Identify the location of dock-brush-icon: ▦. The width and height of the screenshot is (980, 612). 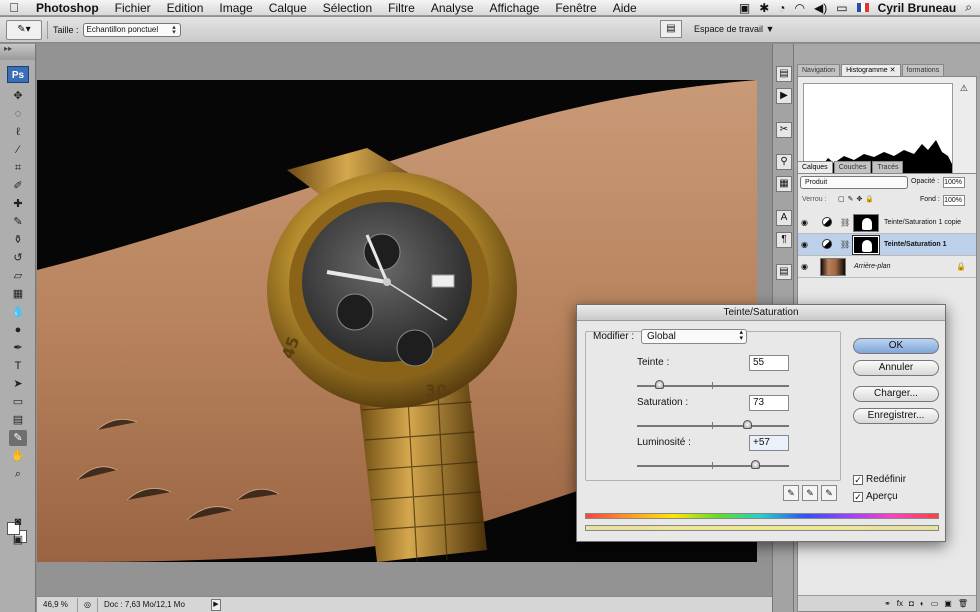
(784, 184).